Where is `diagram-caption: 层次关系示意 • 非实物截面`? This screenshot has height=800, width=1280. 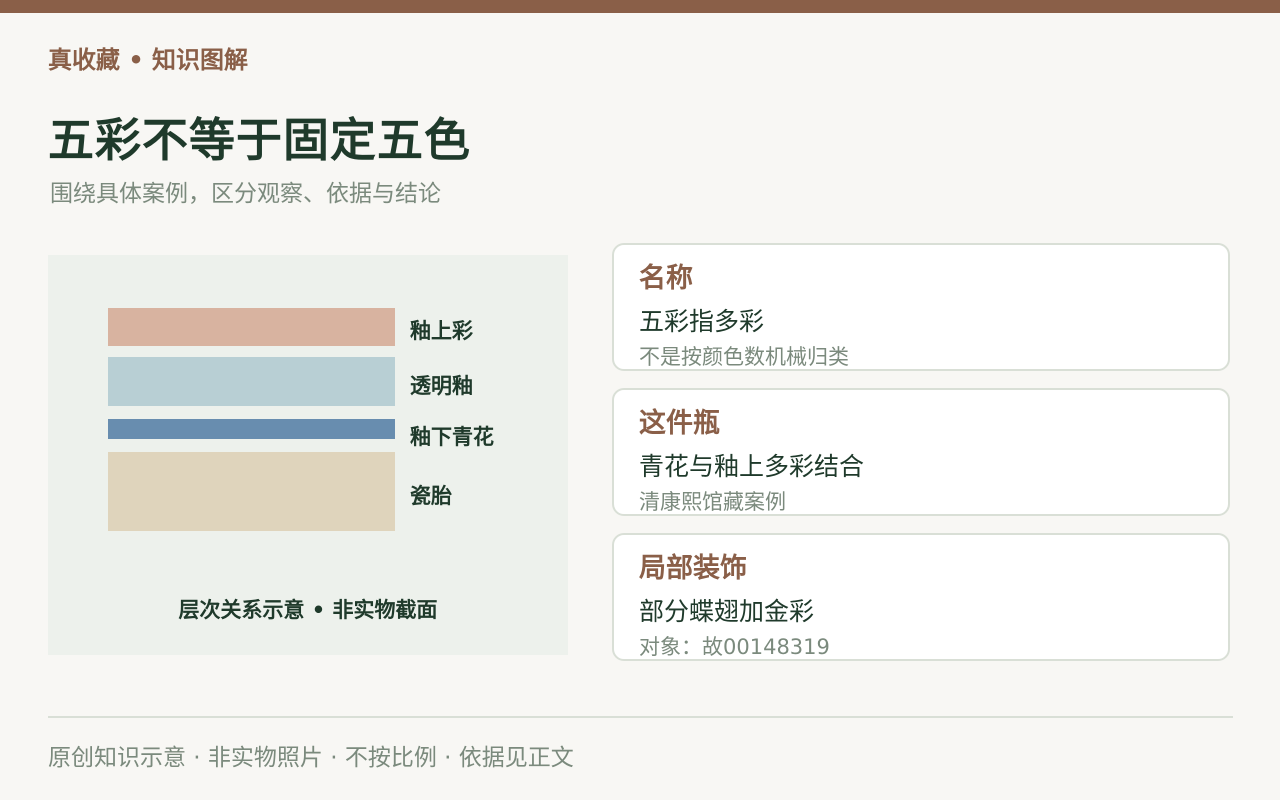
diagram-caption: 层次关系示意 • 非实物截面 is located at coordinates (308, 610).